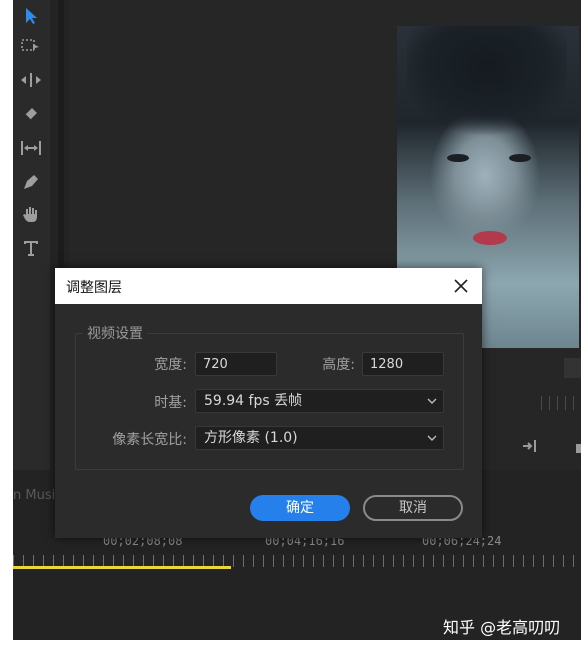 This screenshot has height=651, width=586. What do you see at coordinates (520, 158) in the screenshot?
I see `video-eye-right` at bounding box center [520, 158].